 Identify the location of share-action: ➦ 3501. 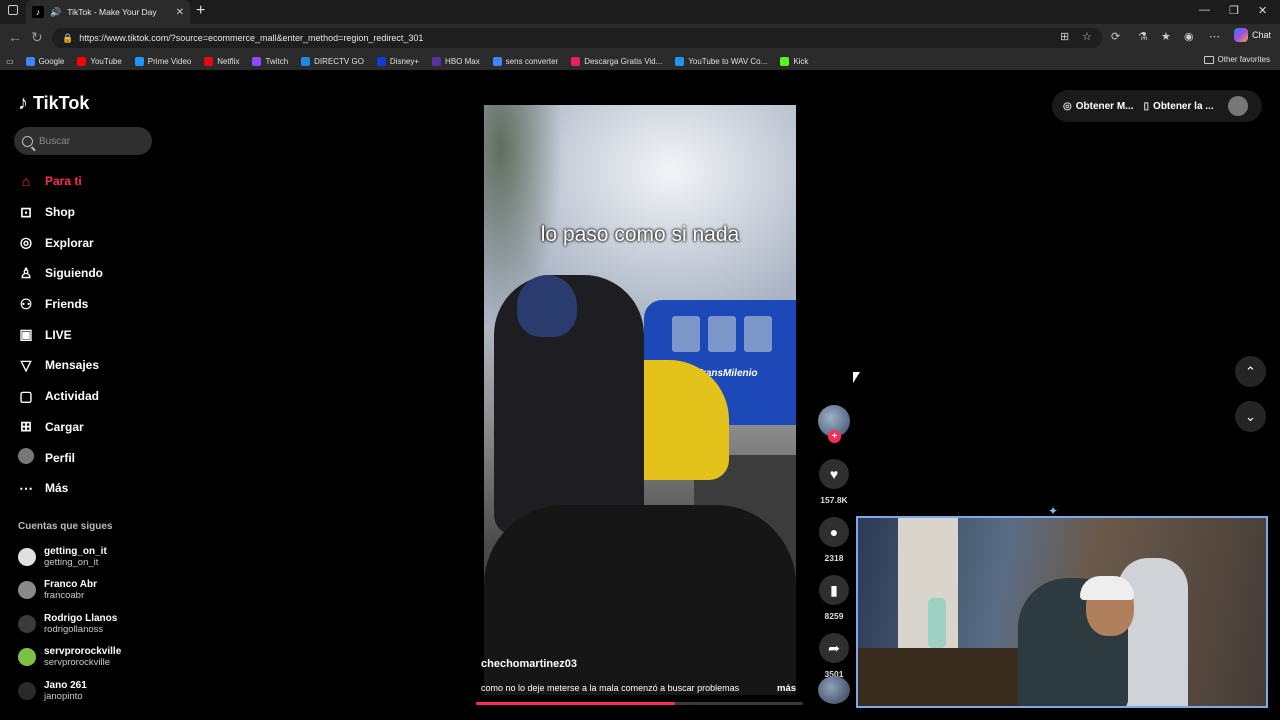
(834, 656).